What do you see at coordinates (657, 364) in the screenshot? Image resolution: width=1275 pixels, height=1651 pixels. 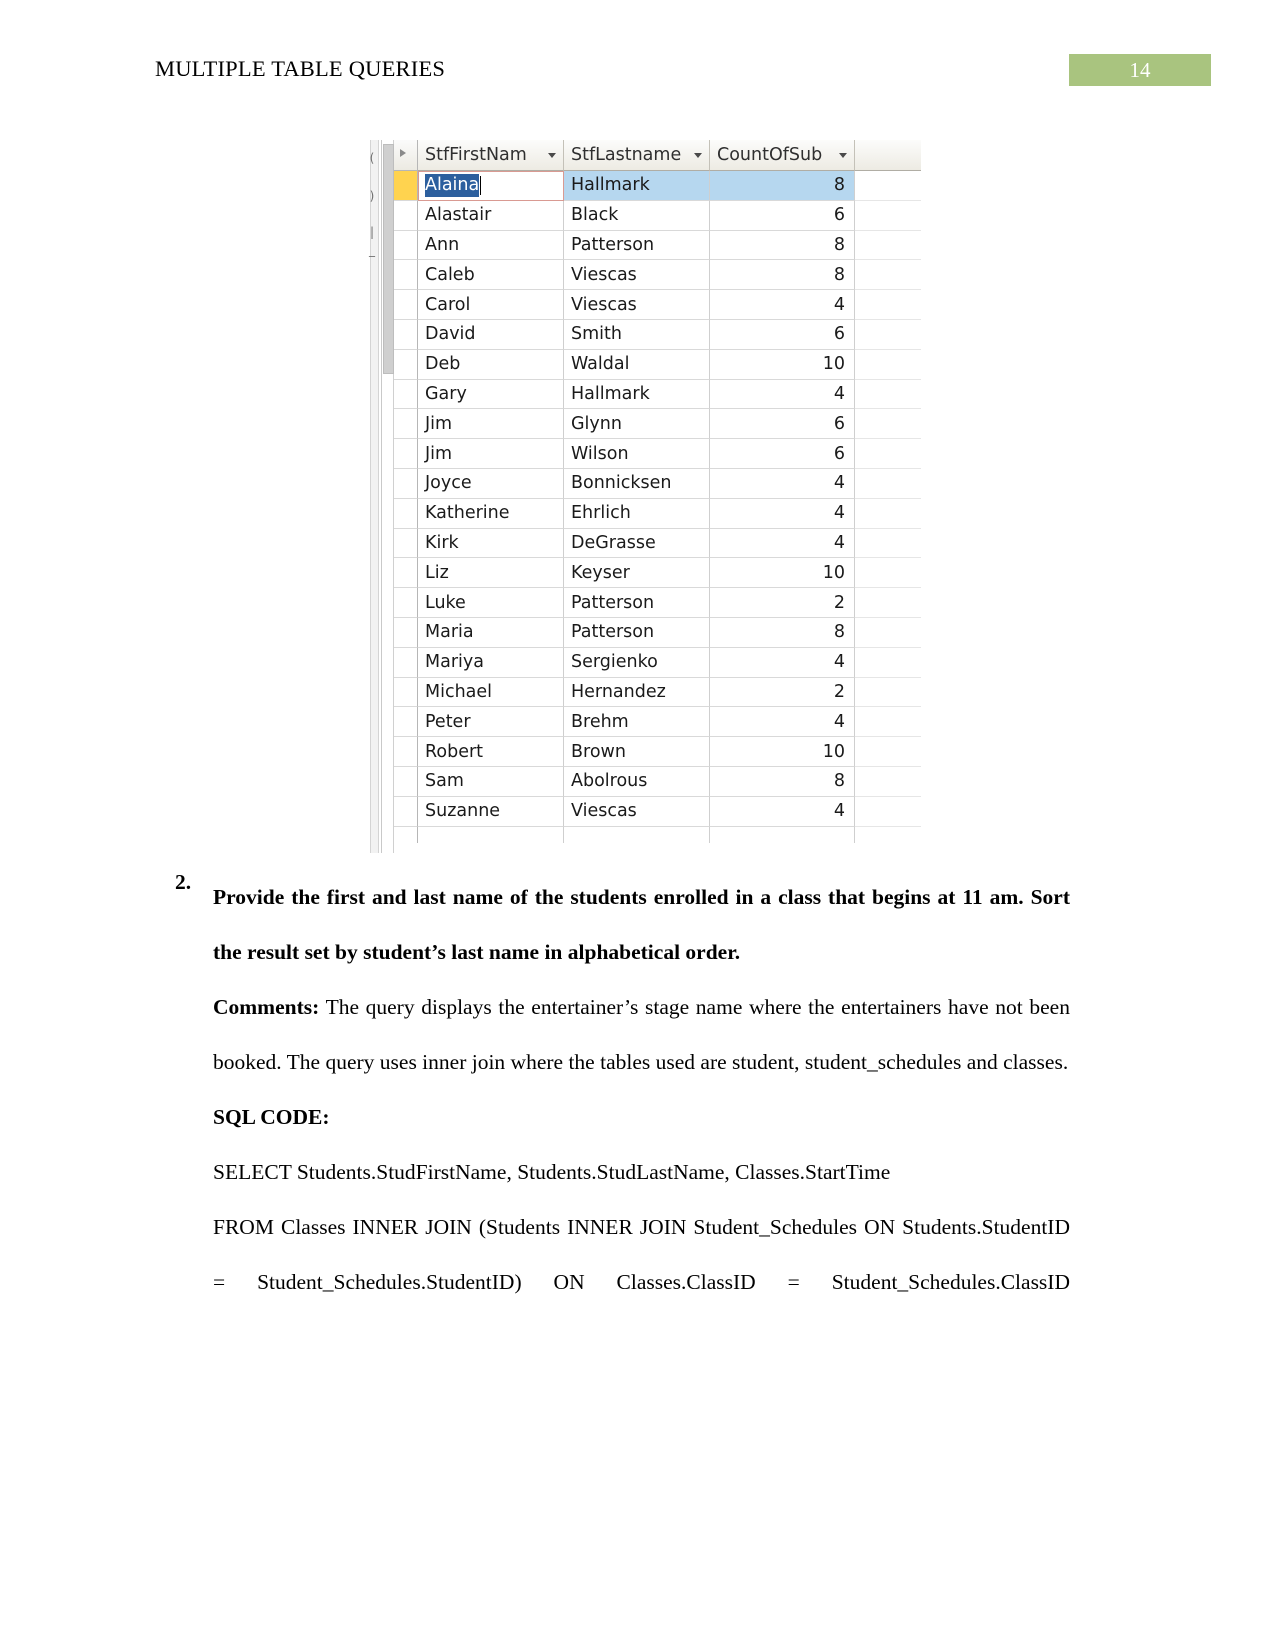 I see `table-row: Deb Waldal 10` at bounding box center [657, 364].